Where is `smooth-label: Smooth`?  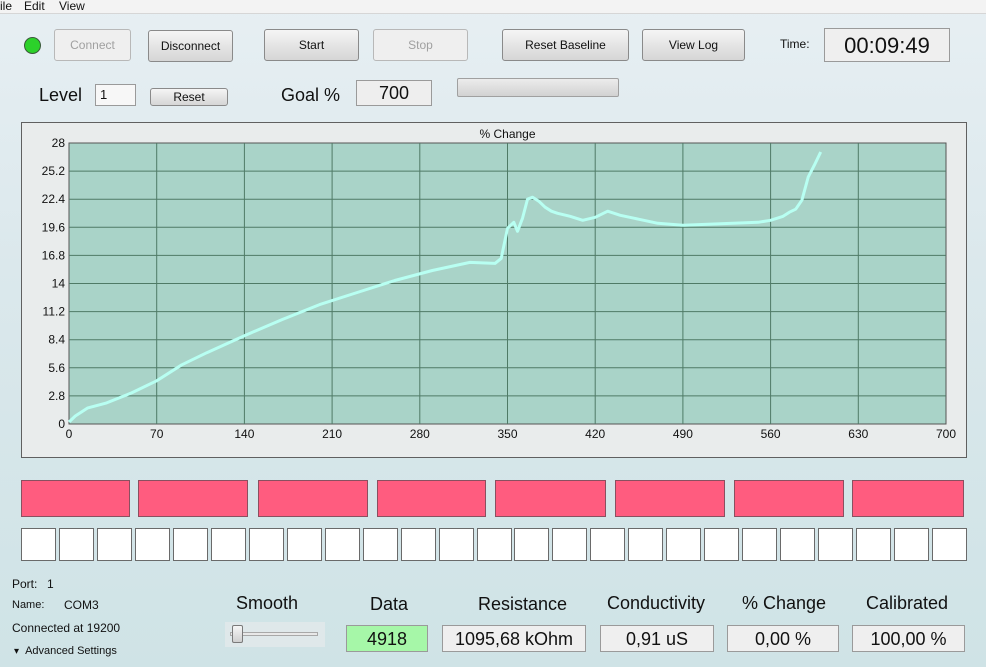
smooth-label: Smooth is located at coordinates (267, 603).